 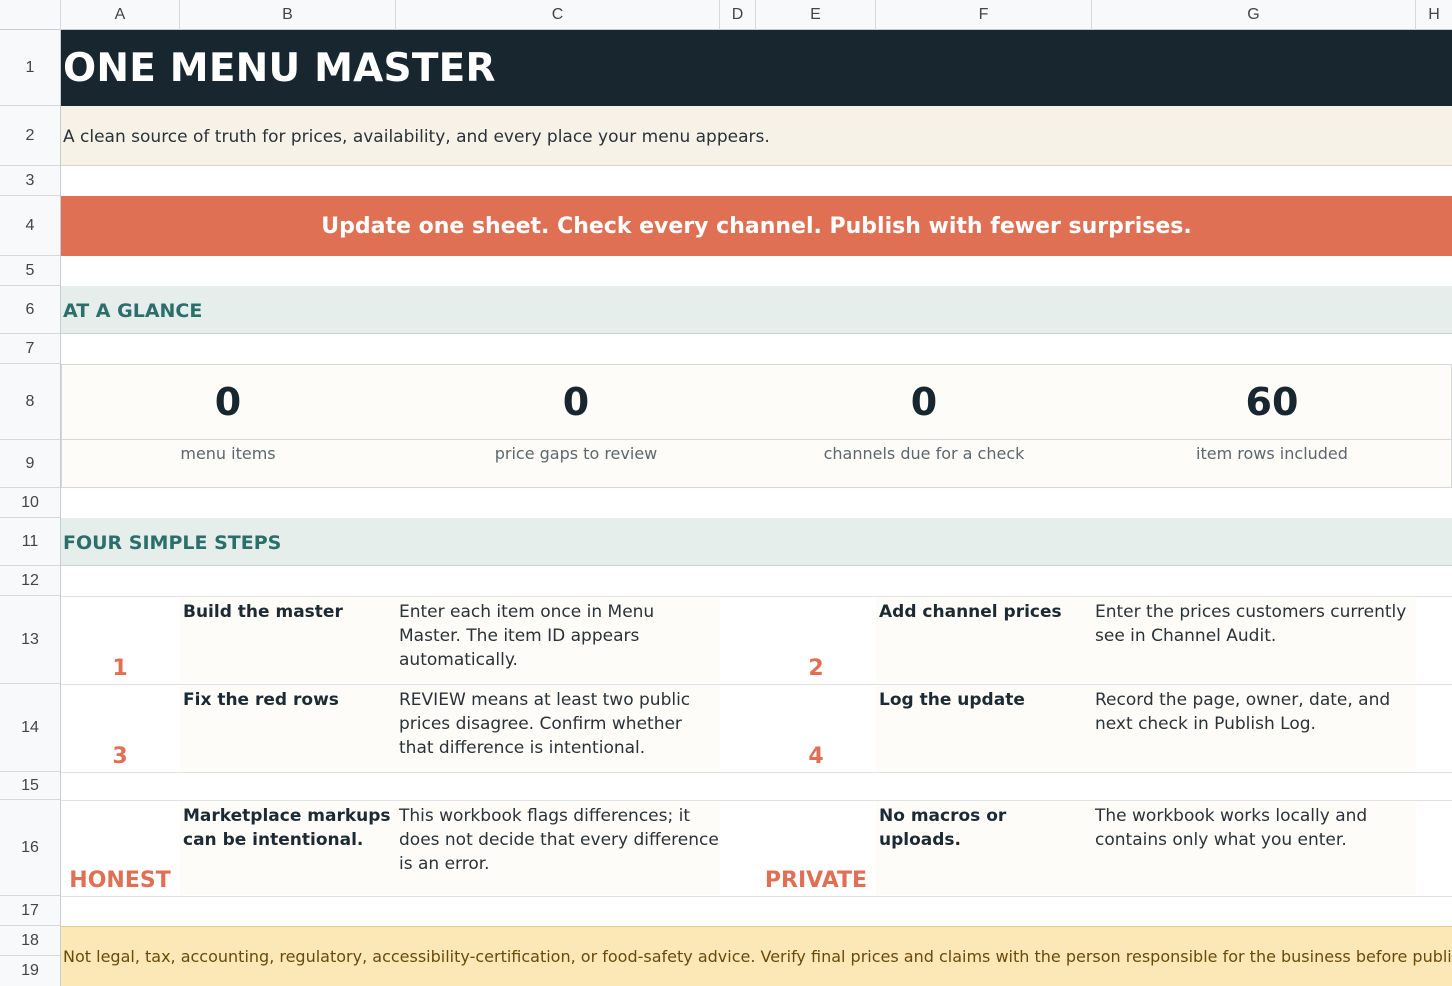 What do you see at coordinates (738, 15) in the screenshot?
I see `column-header-d: D` at bounding box center [738, 15].